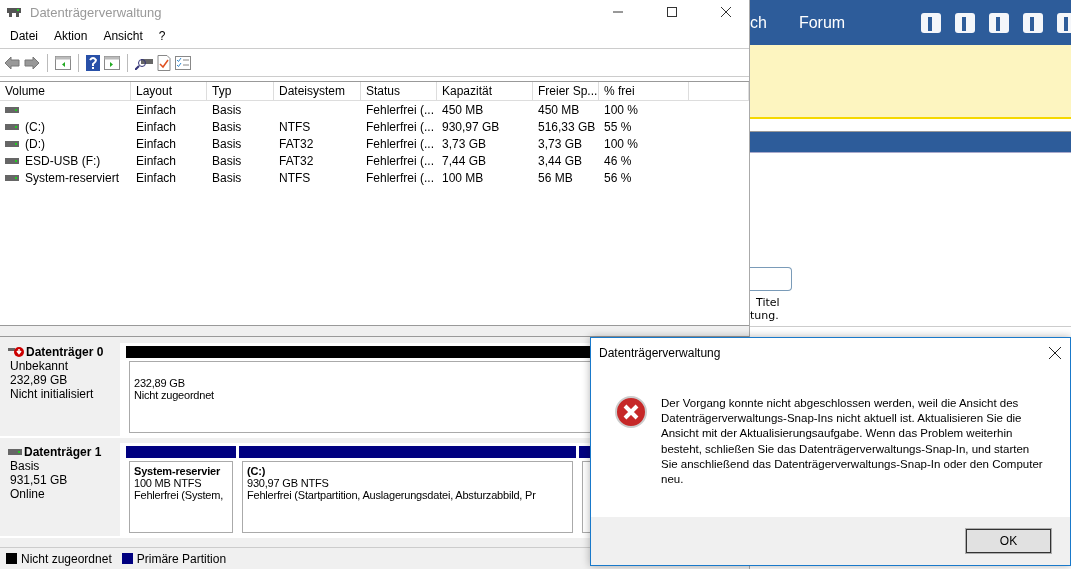 The image size is (1071, 569). Describe the element at coordinates (1008, 541) in the screenshot. I see `ok-button: OK` at that location.